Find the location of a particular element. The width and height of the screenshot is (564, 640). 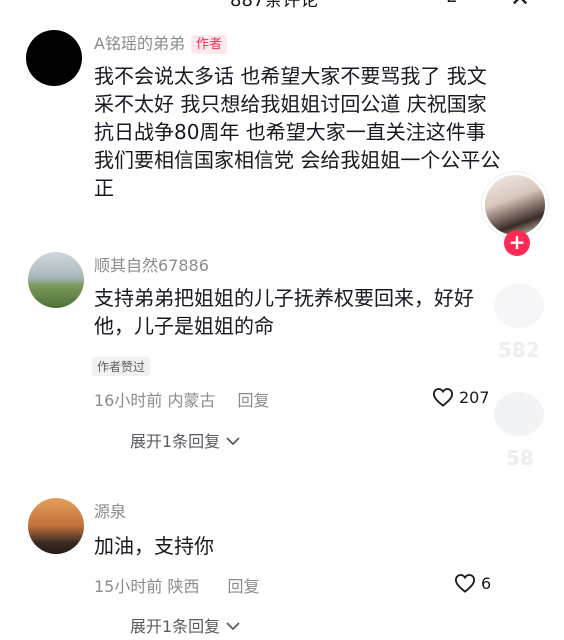

close-icon: ✕ is located at coordinates (520, 6).